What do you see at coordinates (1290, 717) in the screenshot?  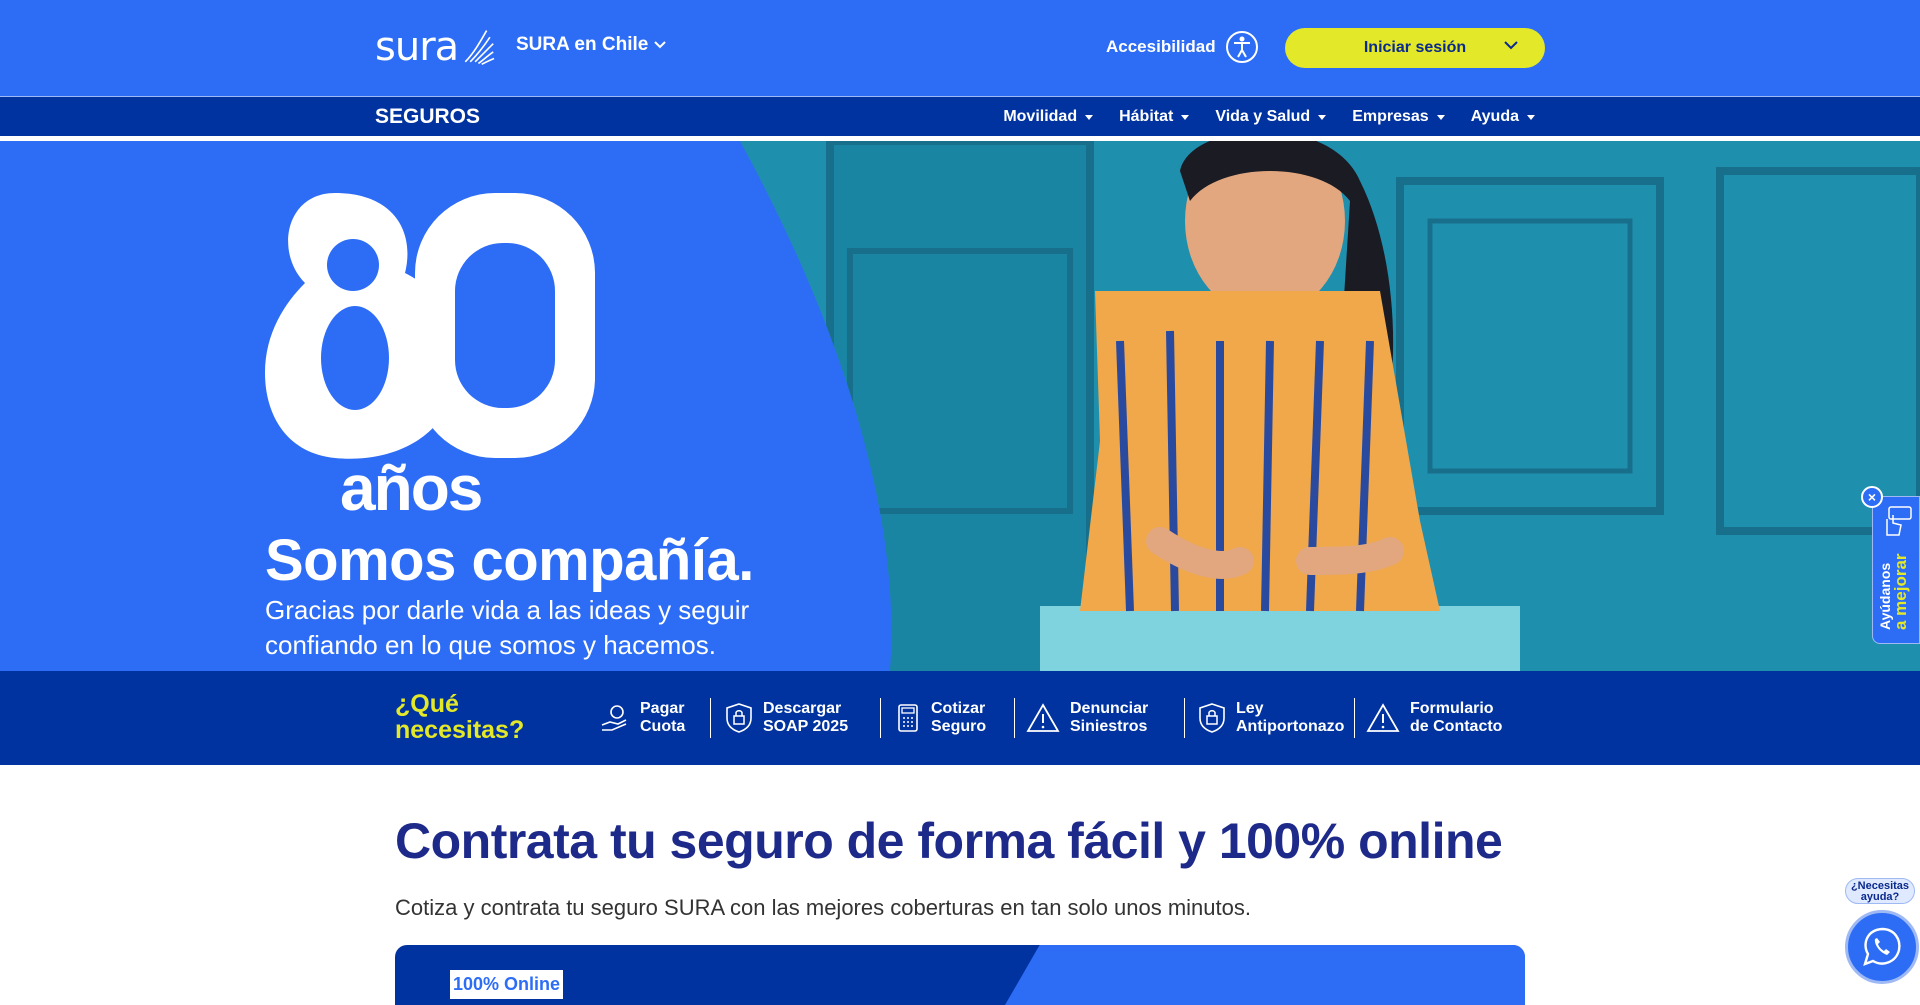 I see `action-label: Ley Antiportonazo` at bounding box center [1290, 717].